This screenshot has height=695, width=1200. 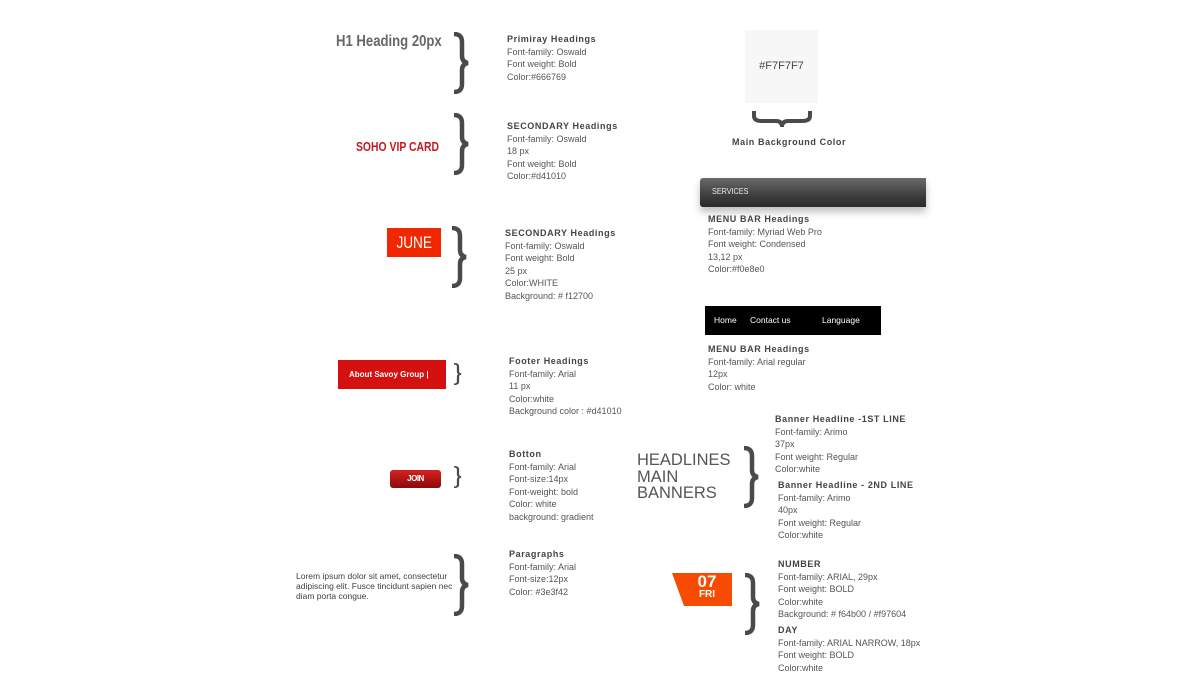 I want to click on nav-item-home: Home, so click(x=725, y=320).